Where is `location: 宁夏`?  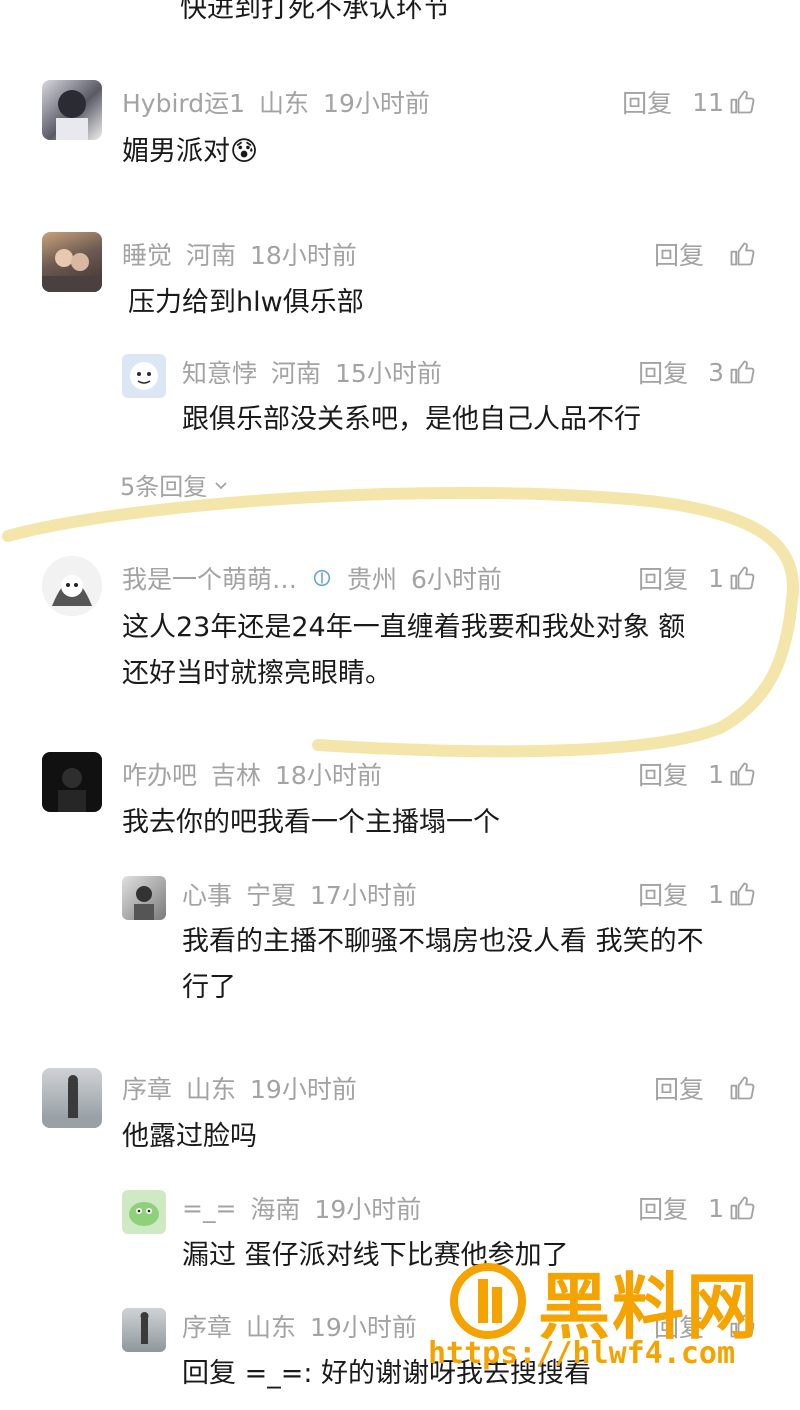 location: 宁夏 is located at coordinates (271, 895).